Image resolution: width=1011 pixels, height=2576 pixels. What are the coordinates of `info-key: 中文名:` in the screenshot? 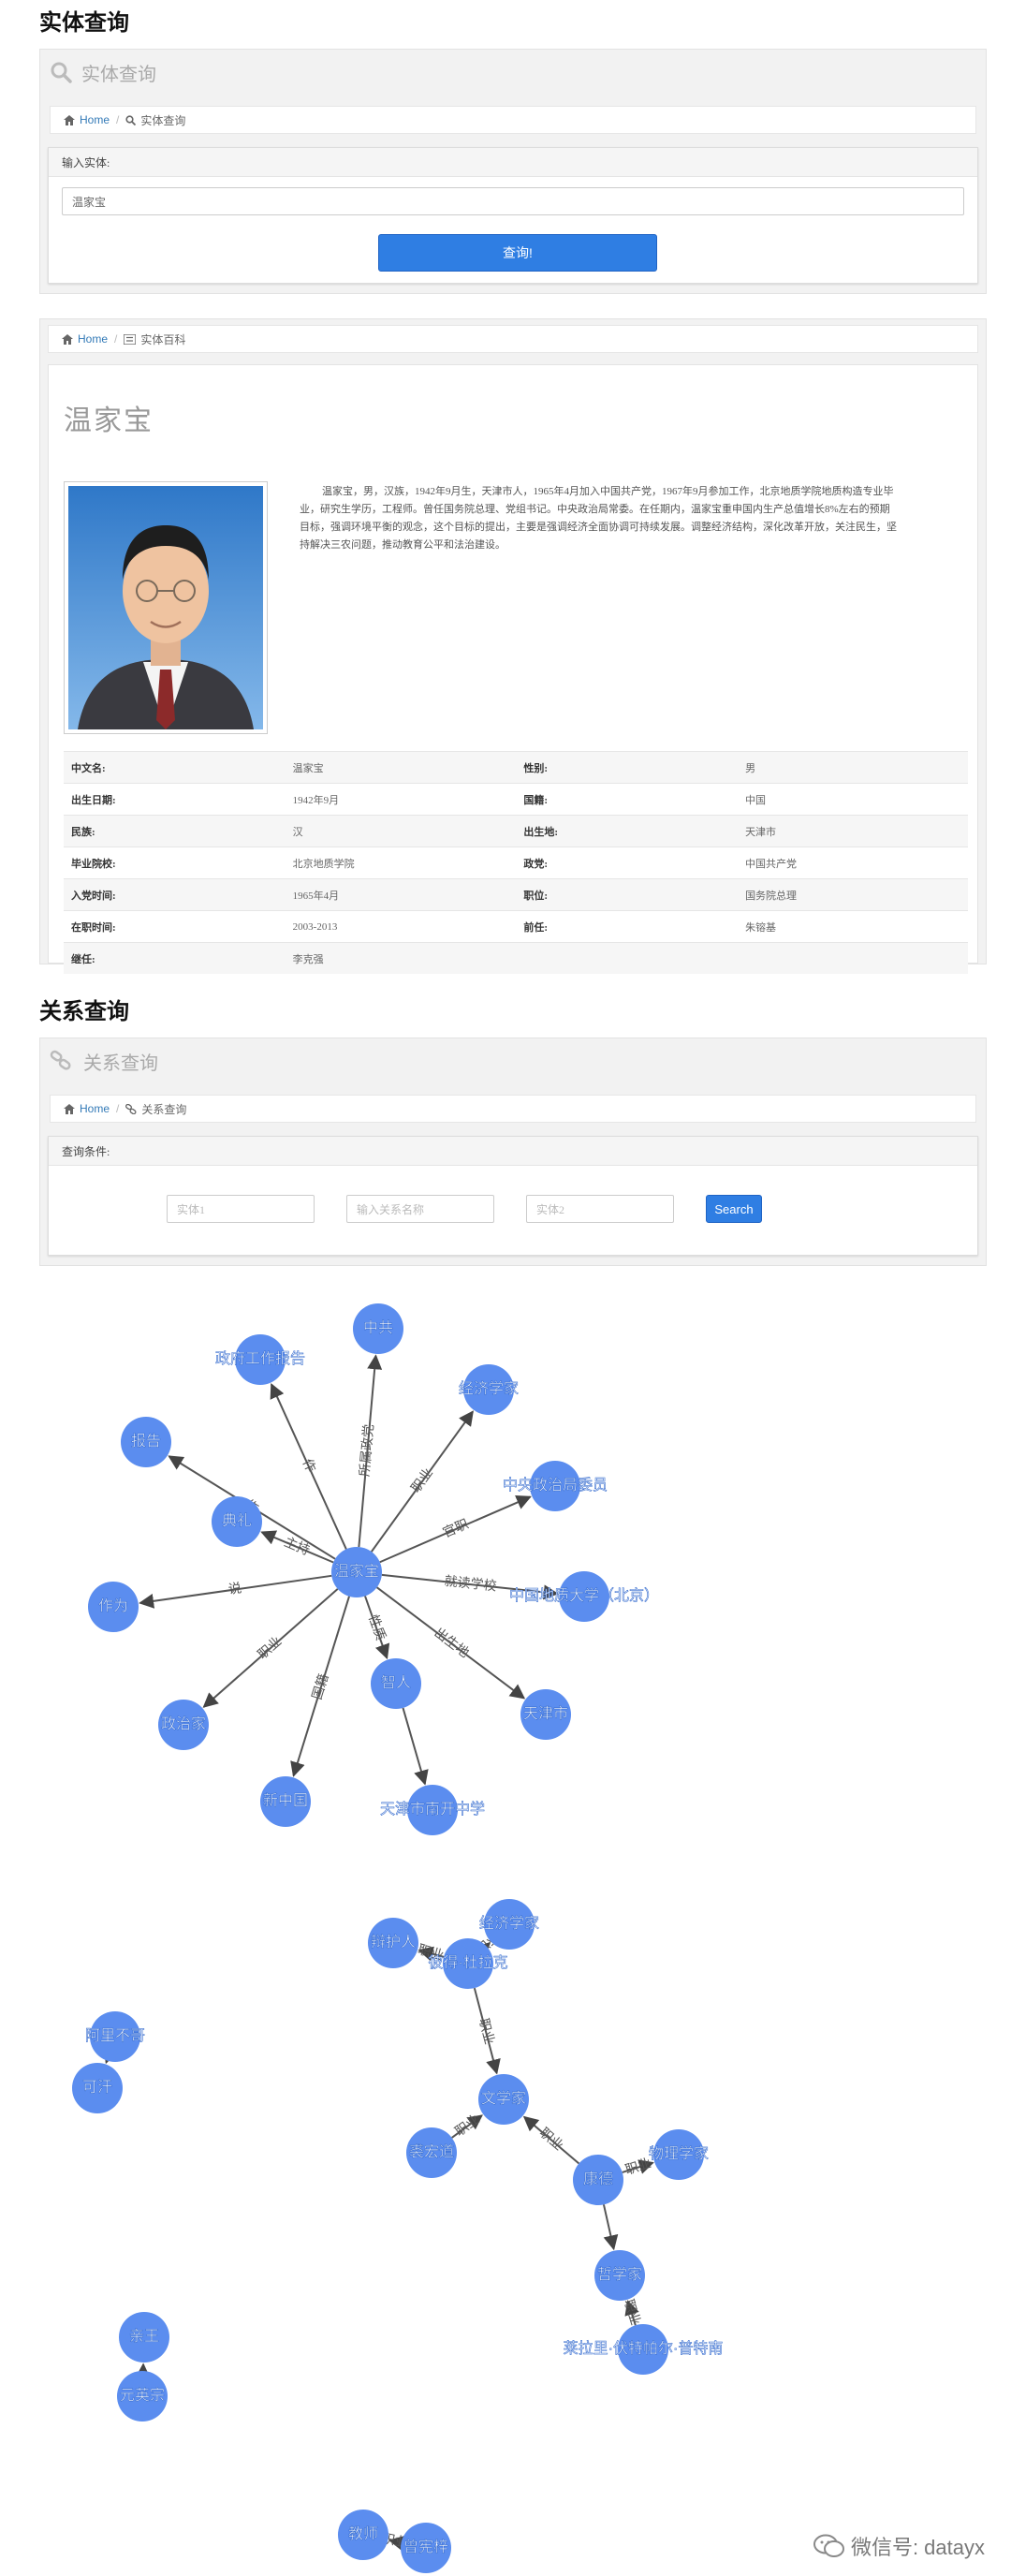 It's located at (175, 767).